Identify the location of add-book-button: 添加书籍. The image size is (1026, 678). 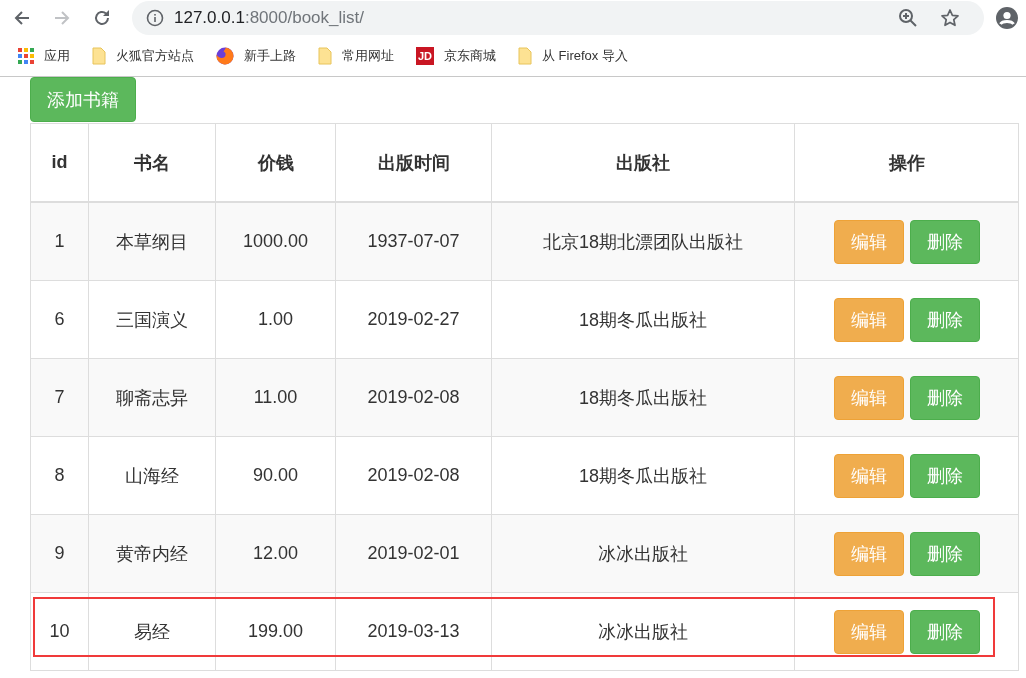
(83, 99).